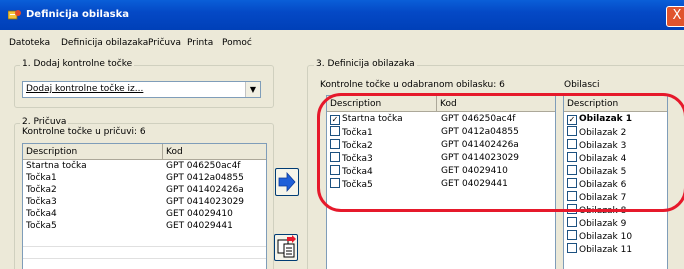  What do you see at coordinates (144, 166) in the screenshot?
I see `table-row: Startna točka GPT 046250ac4f` at bounding box center [144, 166].